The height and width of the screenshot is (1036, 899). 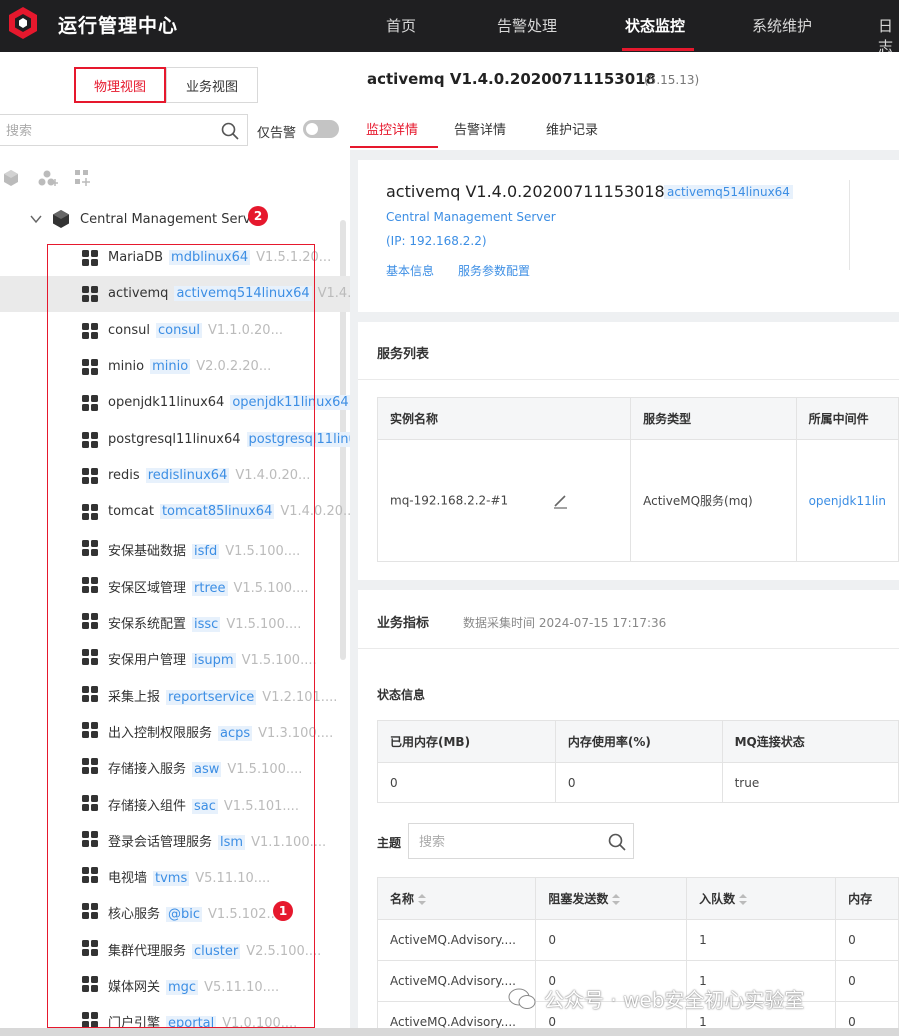 What do you see at coordinates (147, 661) in the screenshot?
I see `tree-item-name: 安保用户管理` at bounding box center [147, 661].